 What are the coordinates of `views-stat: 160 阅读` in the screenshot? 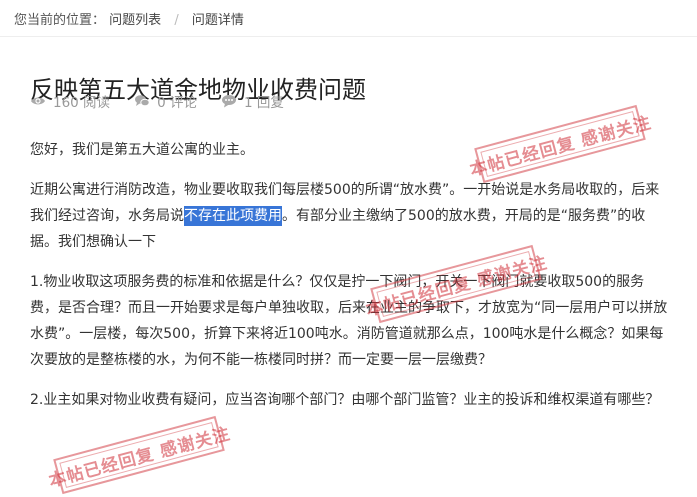 It's located at (70, 101).